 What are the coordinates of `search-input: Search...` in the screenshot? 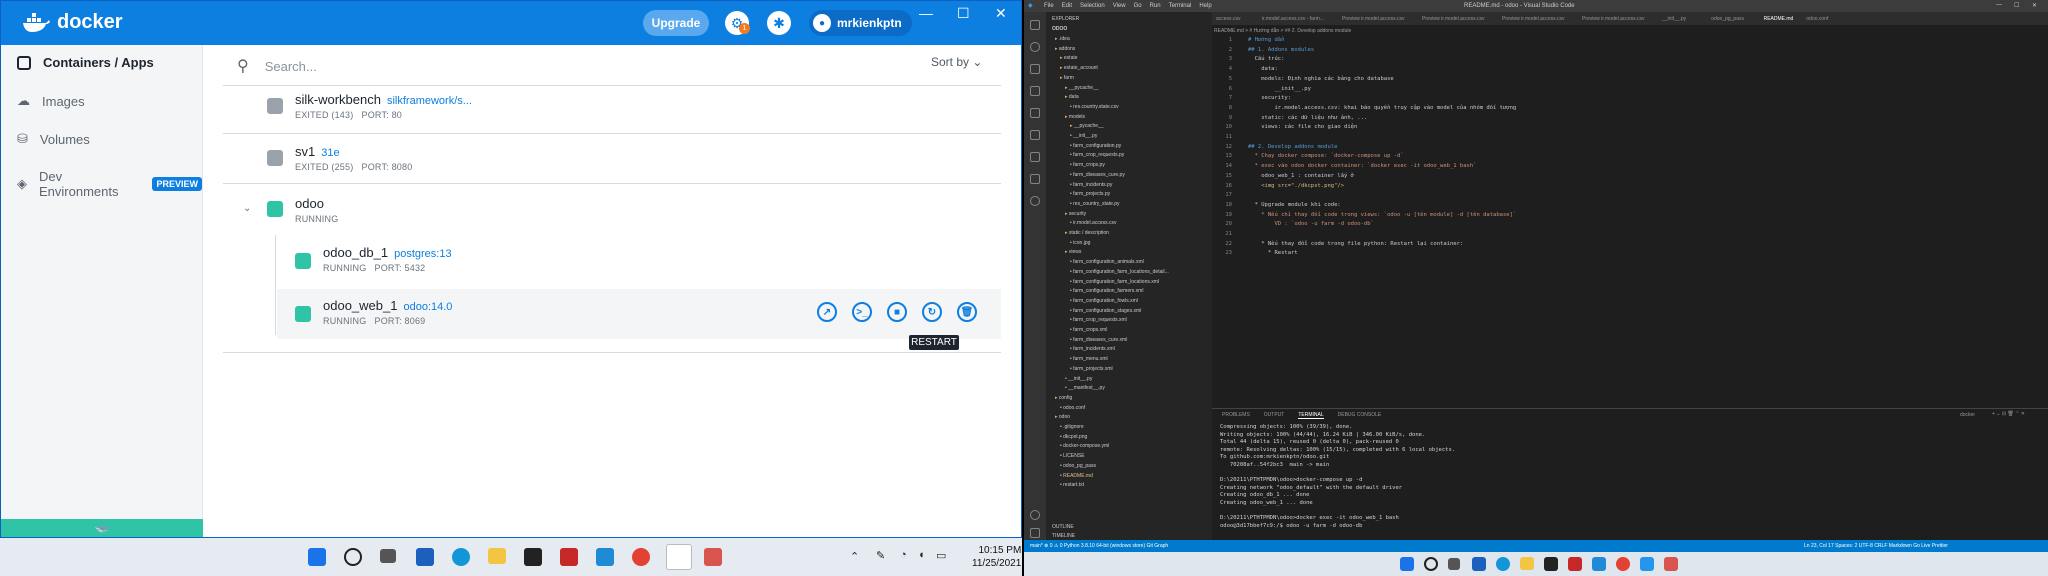 It's located at (291, 66).